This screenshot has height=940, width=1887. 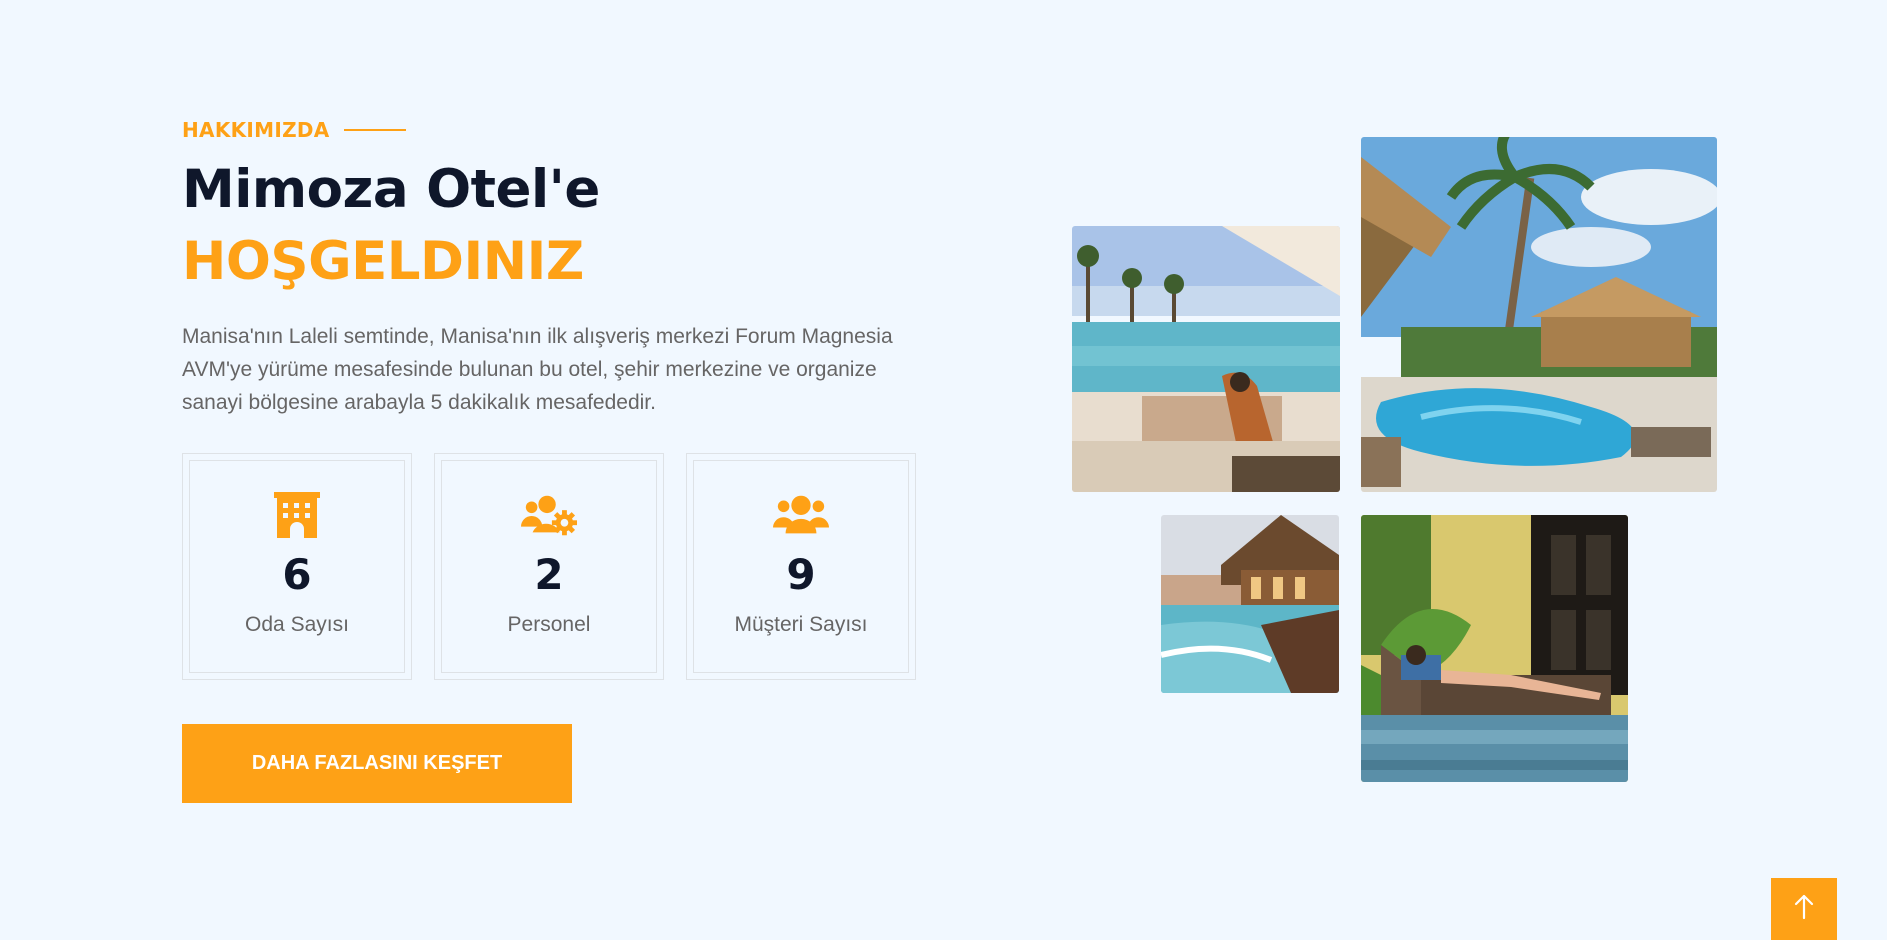 I want to click on stat-label: Müşteri Sayısı, so click(x=801, y=624).